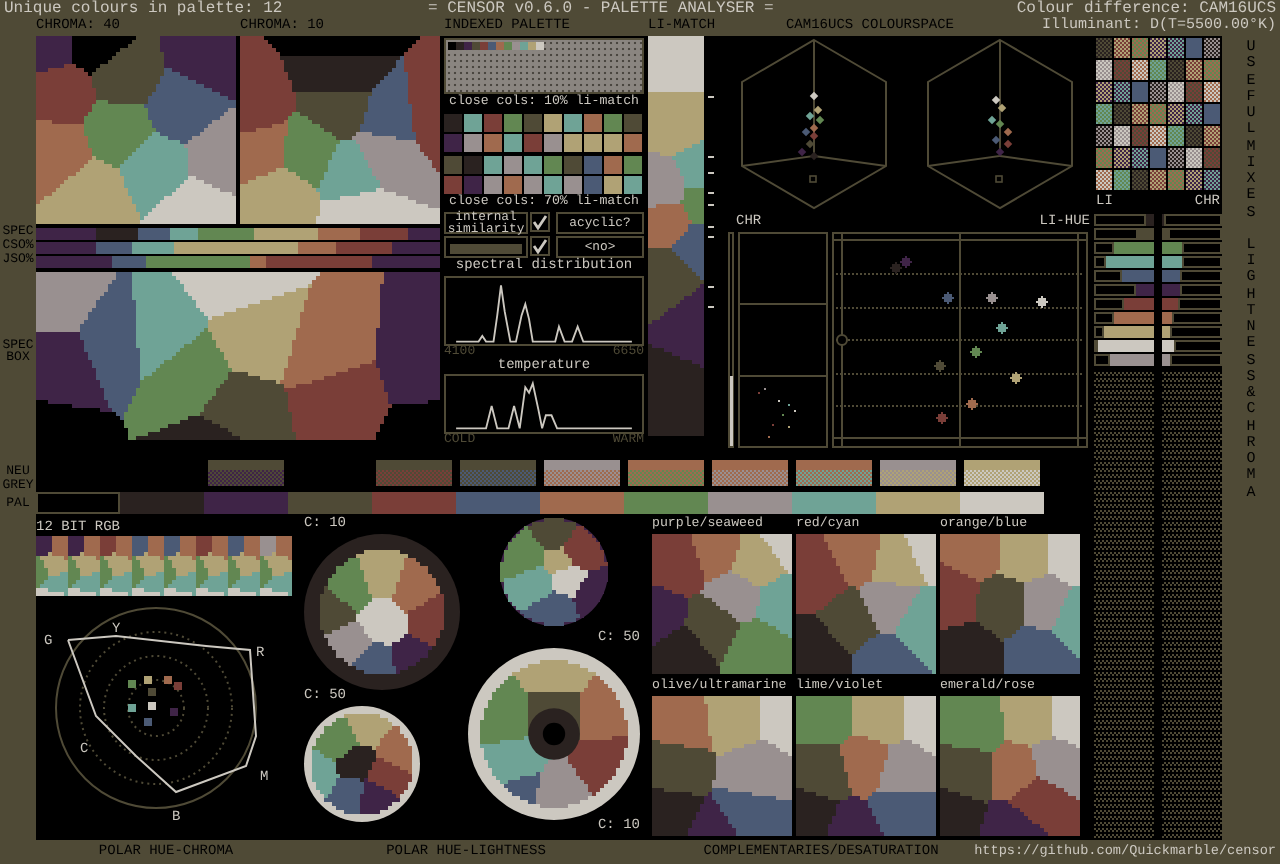 This screenshot has height=864, width=1280. I want to click on palette-summary: Unique colours in palette: 12, so click(144, 9).